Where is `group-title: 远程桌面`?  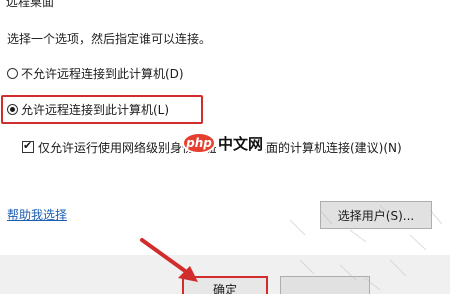
group-title: 远程桌面 is located at coordinates (30, 4).